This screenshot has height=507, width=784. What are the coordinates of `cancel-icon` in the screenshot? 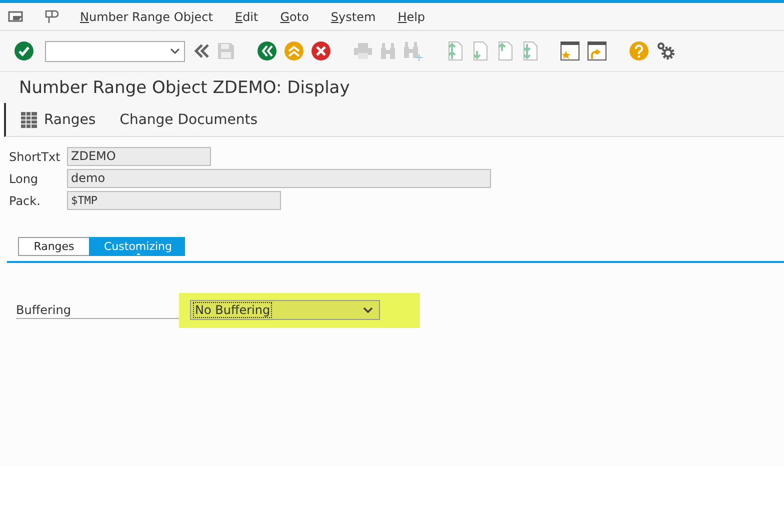 It's located at (321, 51).